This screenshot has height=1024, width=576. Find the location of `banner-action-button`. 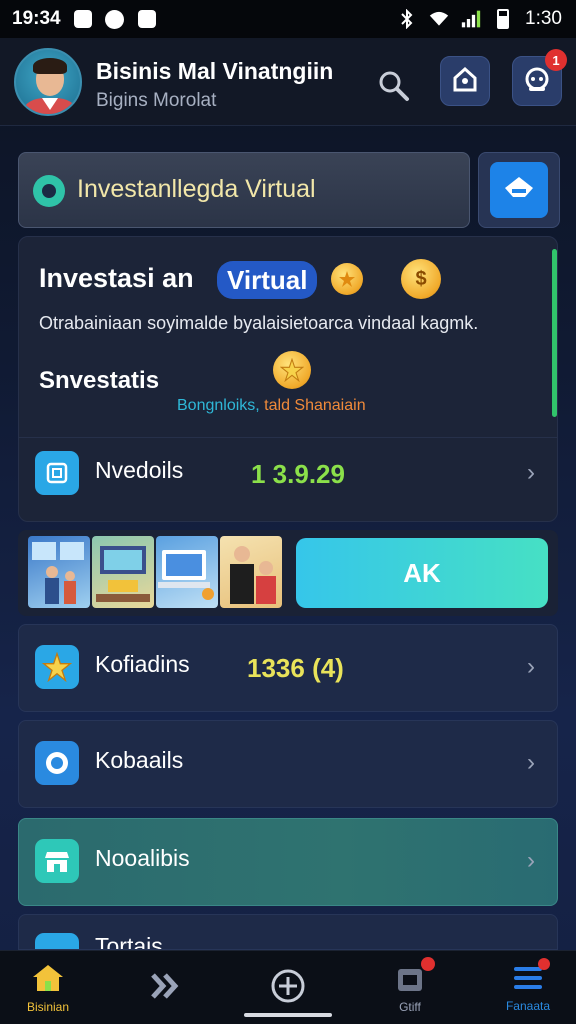

banner-action-button is located at coordinates (519, 190).